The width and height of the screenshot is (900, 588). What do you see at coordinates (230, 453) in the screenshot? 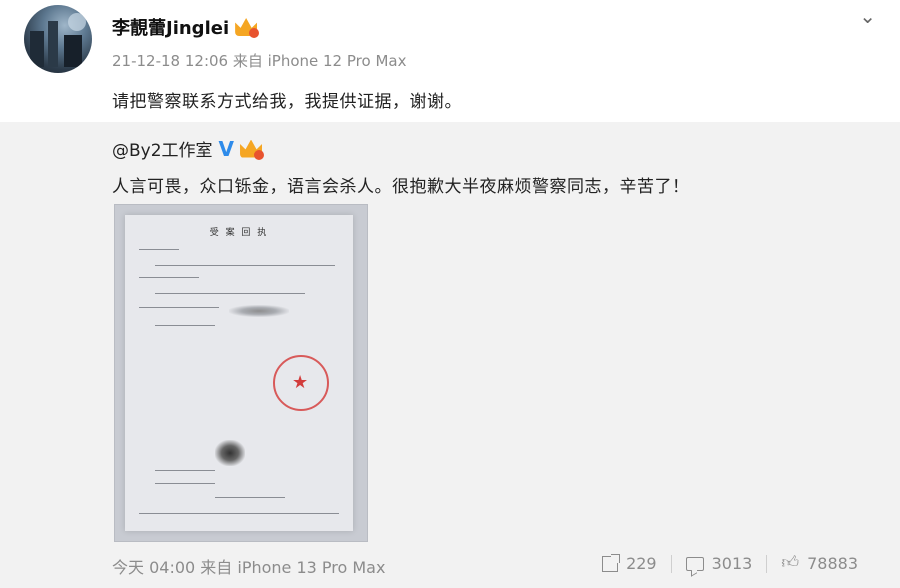
I see `blurred-signature` at bounding box center [230, 453].